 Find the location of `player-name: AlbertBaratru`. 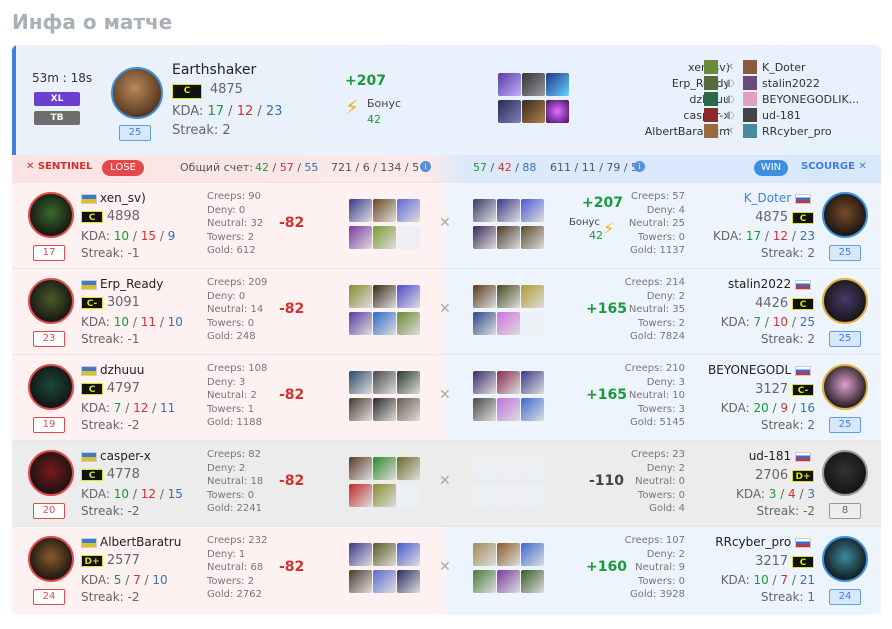

player-name: AlbertBaratru is located at coordinates (131, 542).